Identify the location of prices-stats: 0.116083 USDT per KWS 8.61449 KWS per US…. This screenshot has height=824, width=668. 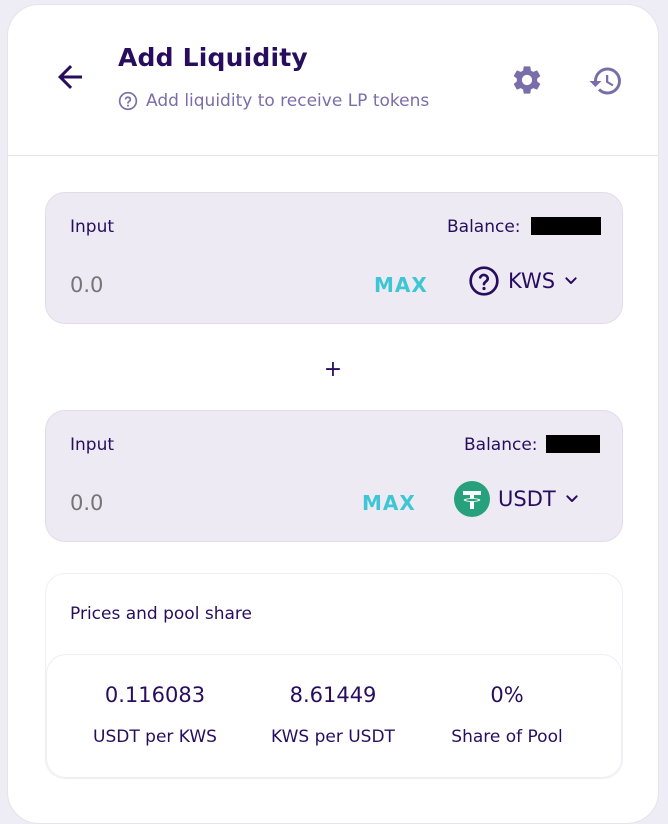
(334, 716).